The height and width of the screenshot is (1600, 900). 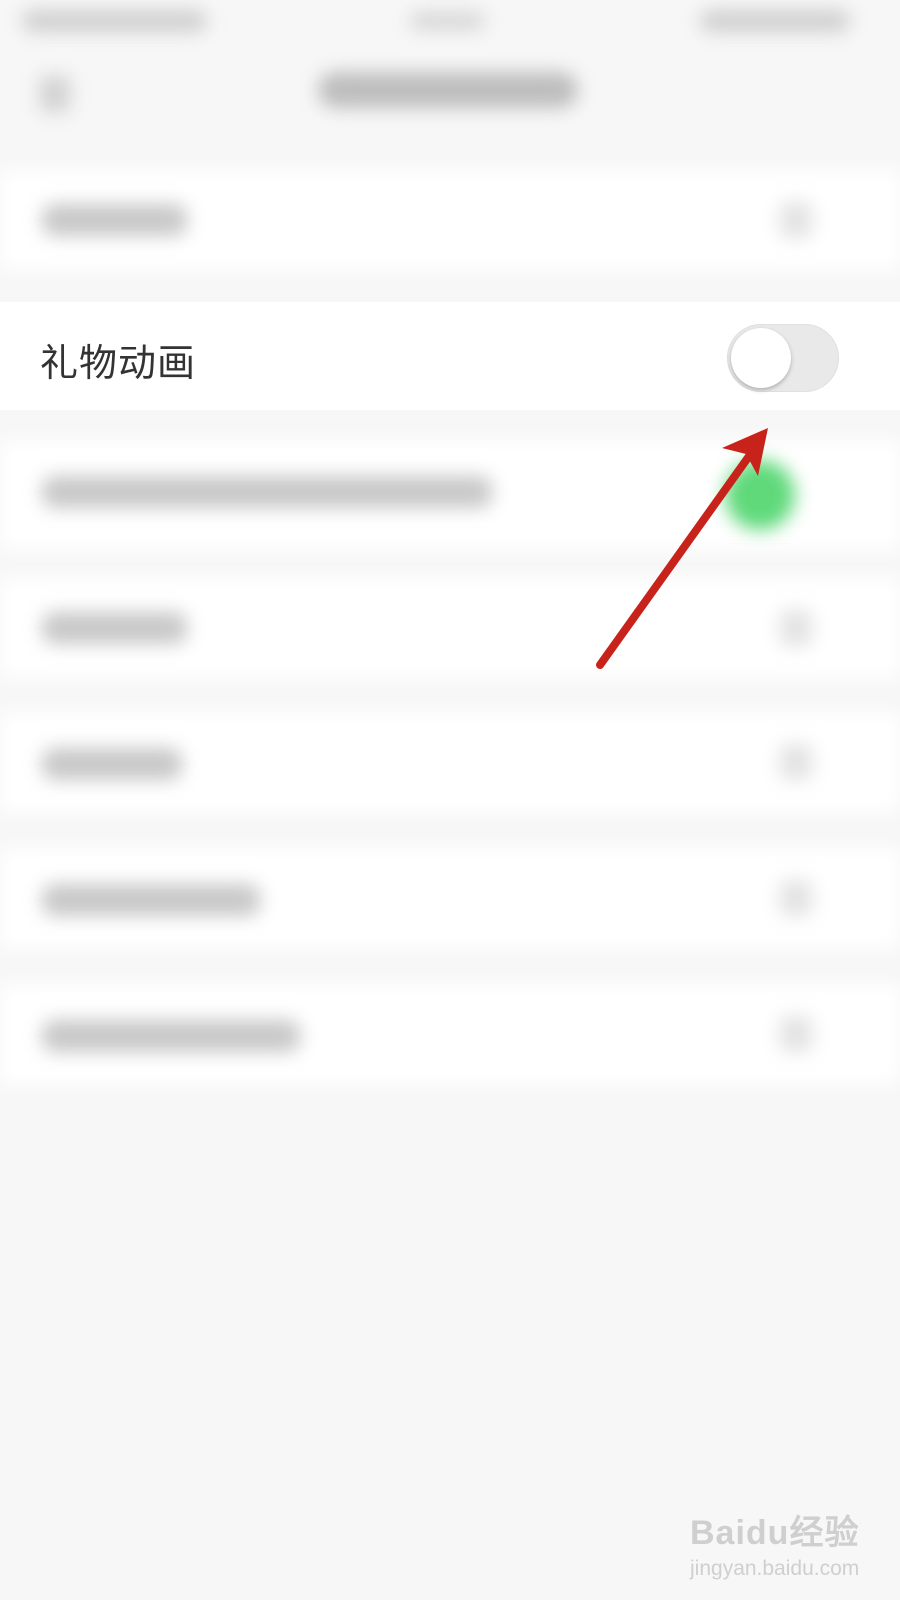 I want to click on watermark-url: jingyan.baidu.com, so click(x=775, y=1568).